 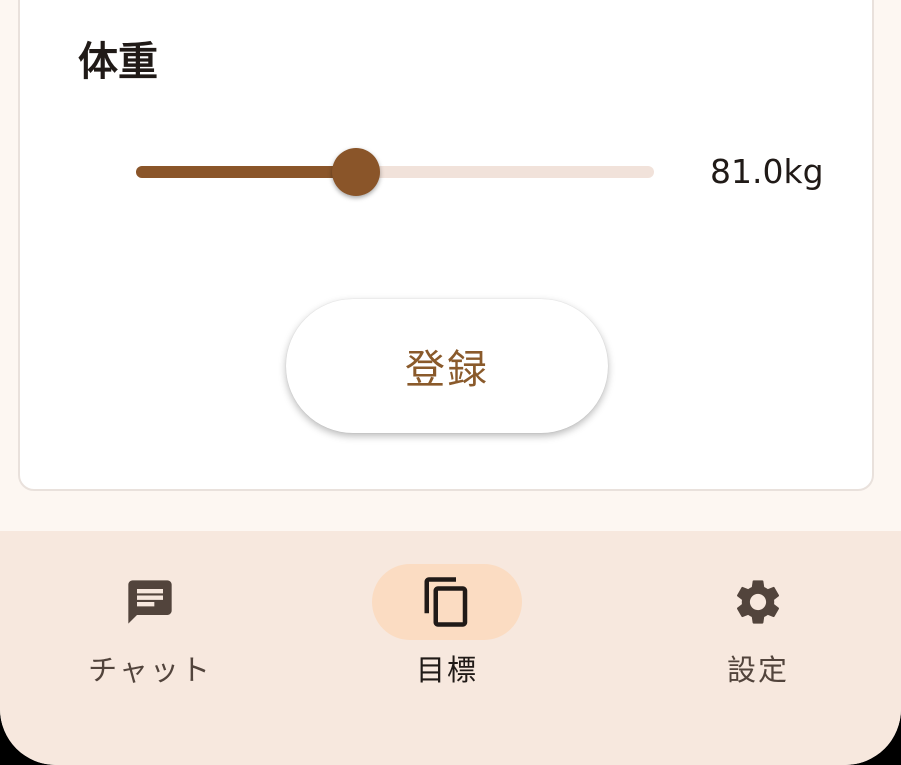 I want to click on nav-item-settings: 設定, so click(x=754, y=631).